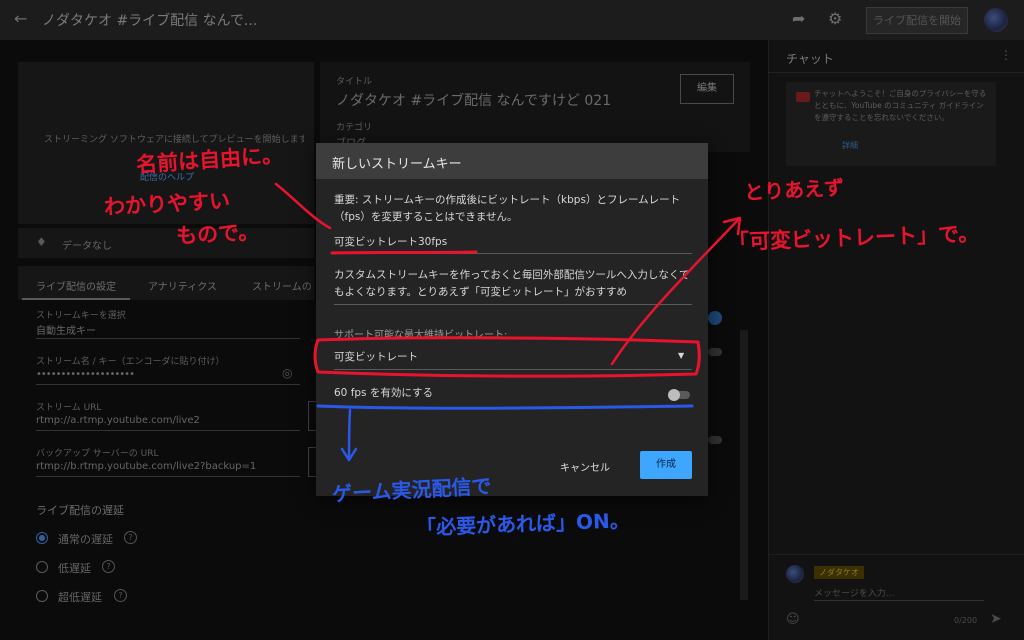 Image resolution: width=1024 pixels, height=640 pixels. What do you see at coordinates (130, 362) in the screenshot?
I see `key-name-label: ストリーム名 / キー（エンコーダに貼り付け）` at bounding box center [130, 362].